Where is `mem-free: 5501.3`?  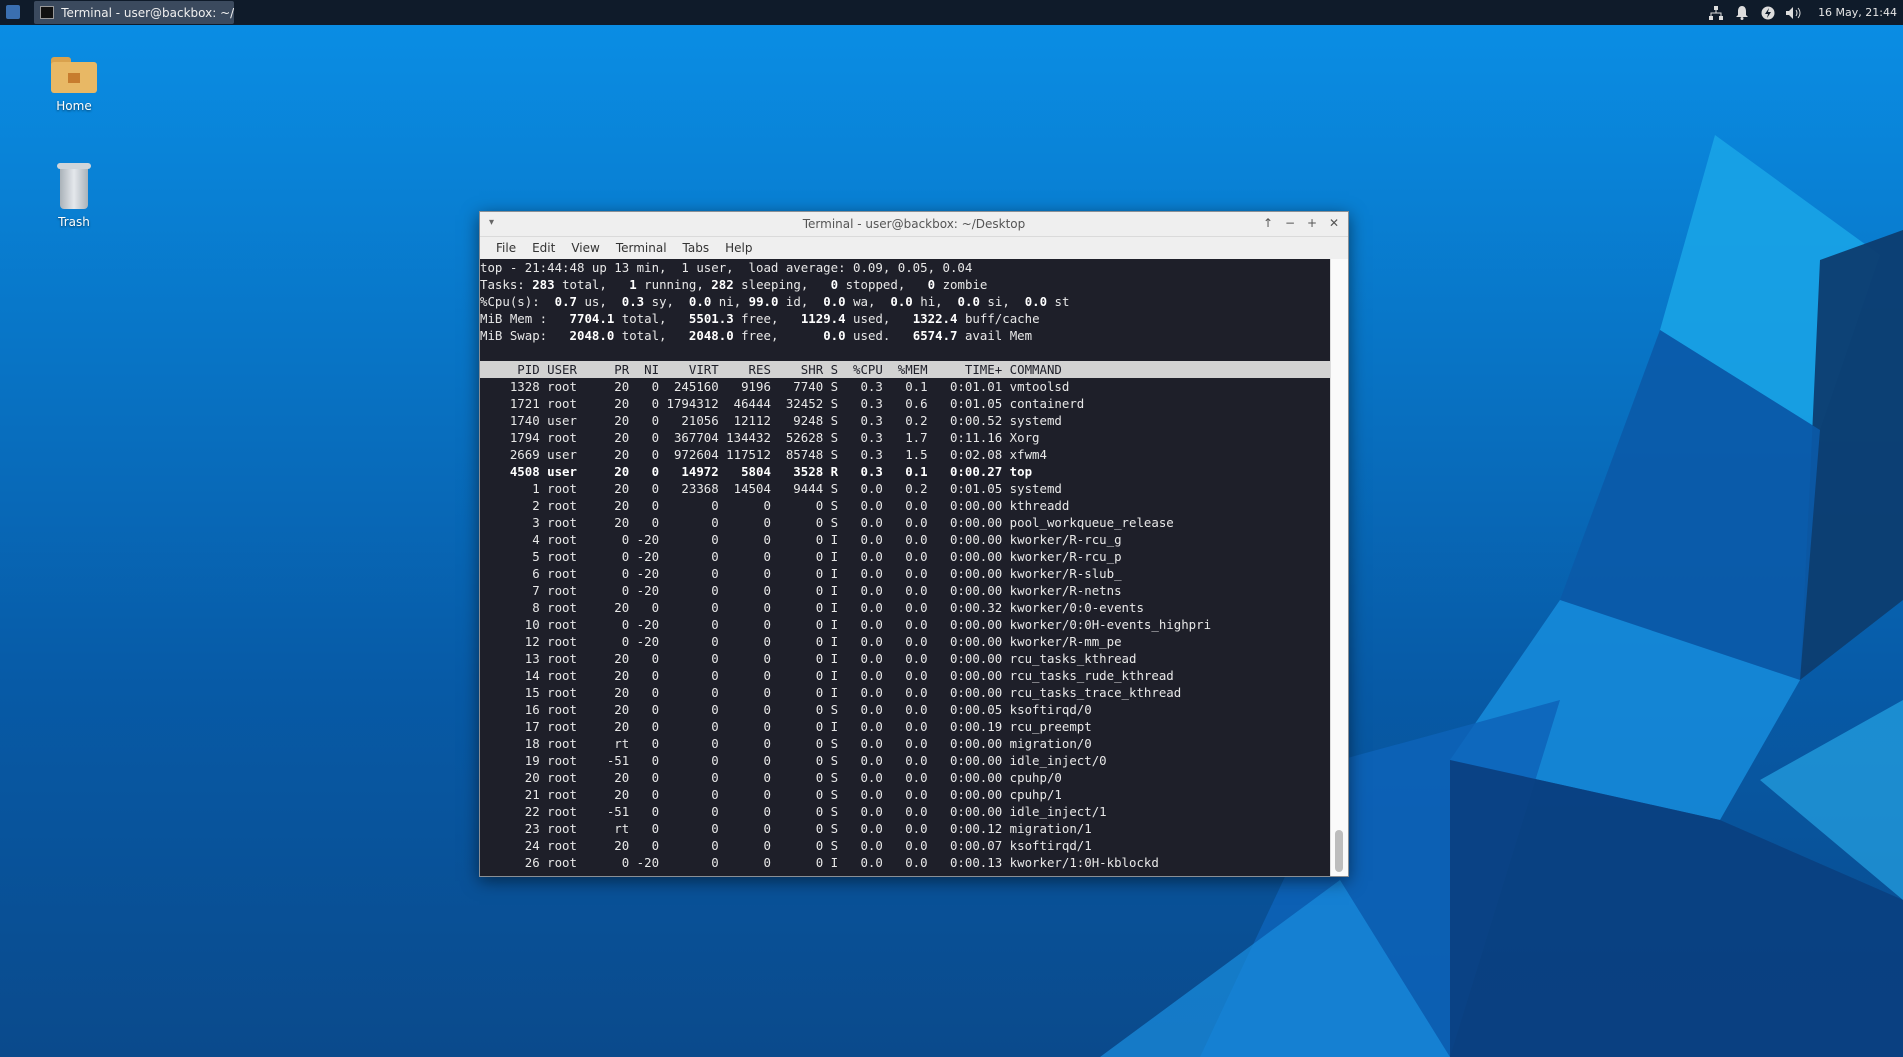 mem-free: 5501.3 is located at coordinates (711, 318).